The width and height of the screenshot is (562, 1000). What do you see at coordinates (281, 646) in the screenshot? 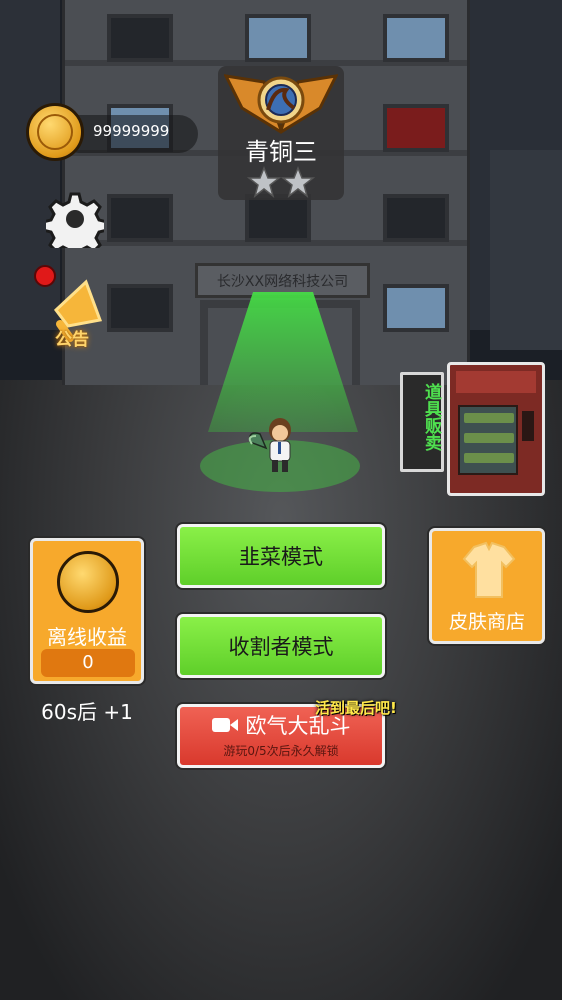
I see `reaper-mode-button: 收割者模式` at bounding box center [281, 646].